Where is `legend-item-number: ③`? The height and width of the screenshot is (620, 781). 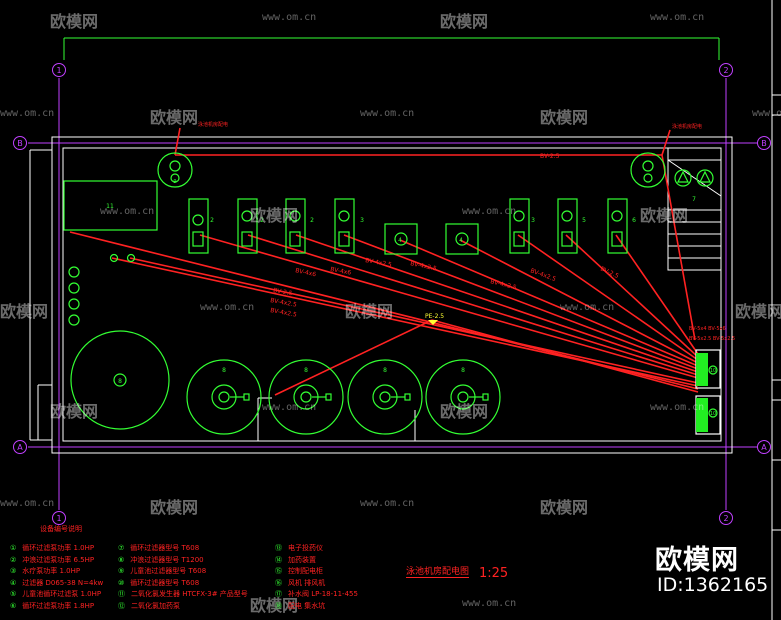
legend-item-number: ③ is located at coordinates (13, 571).